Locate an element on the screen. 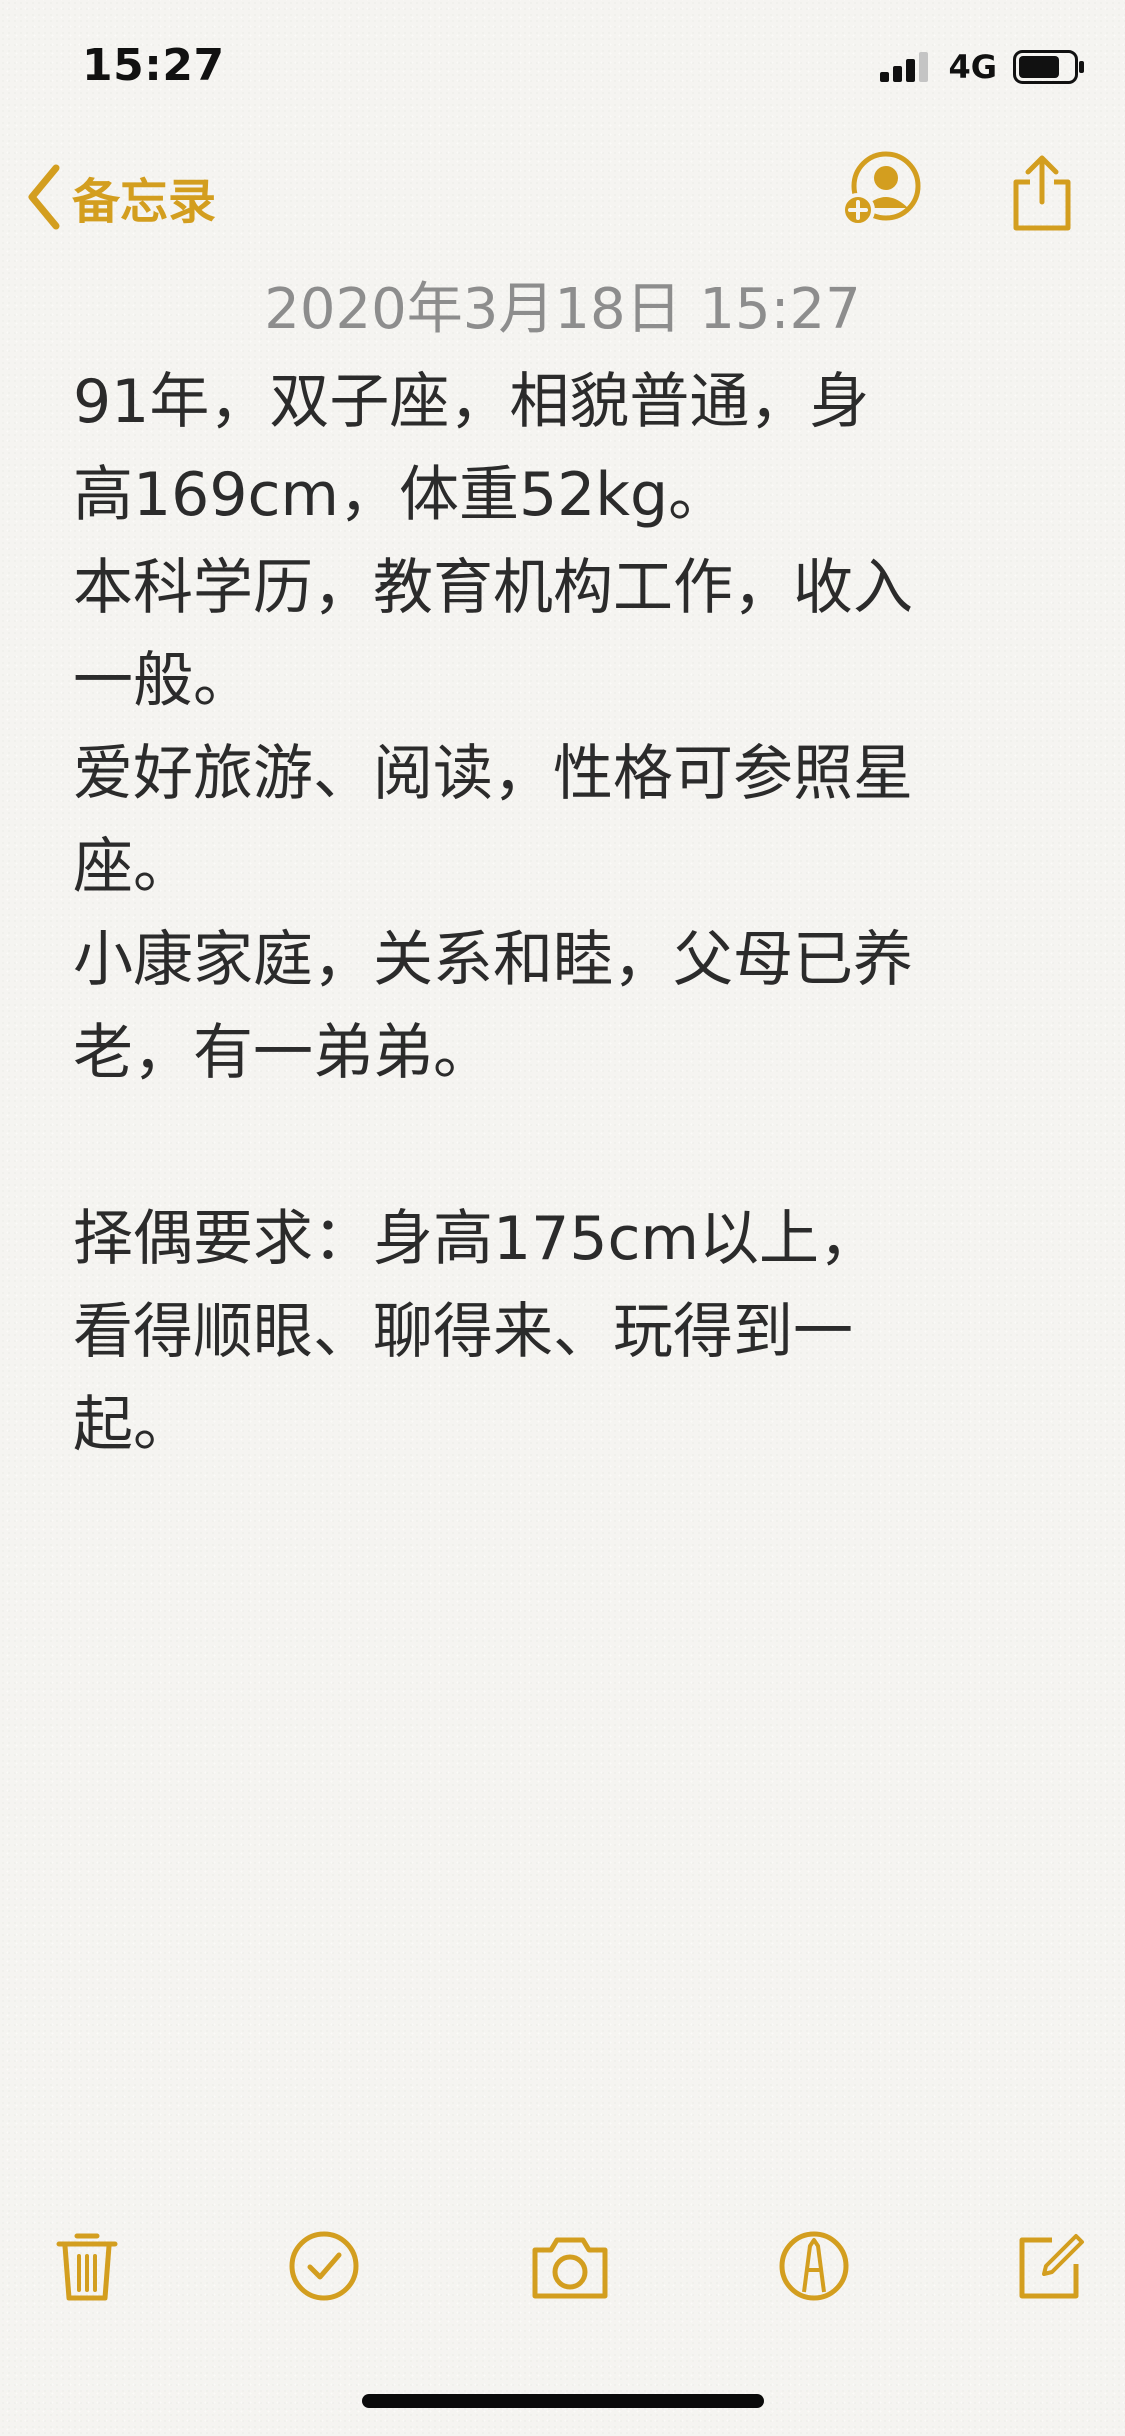  status-indicators: 4G is located at coordinates (982, 67).